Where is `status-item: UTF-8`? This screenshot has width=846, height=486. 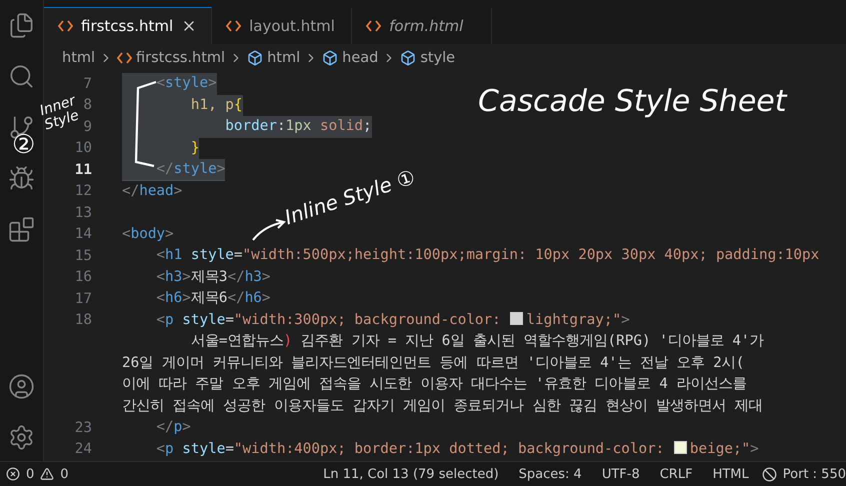
status-item: UTF-8 is located at coordinates (620, 474).